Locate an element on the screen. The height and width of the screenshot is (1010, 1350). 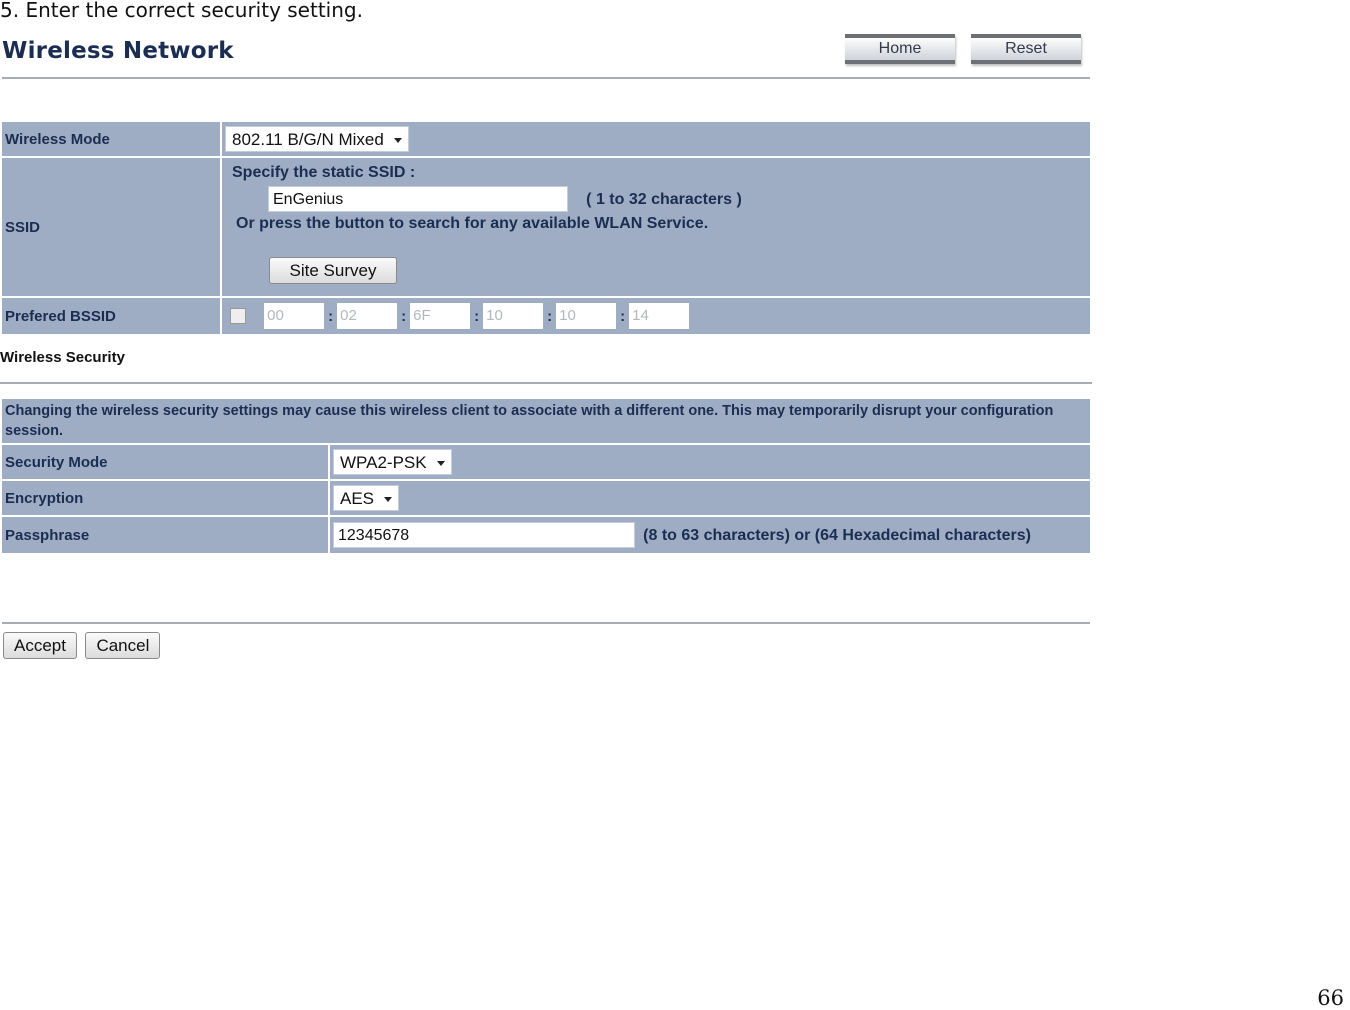
security-divider is located at coordinates (546, 383).